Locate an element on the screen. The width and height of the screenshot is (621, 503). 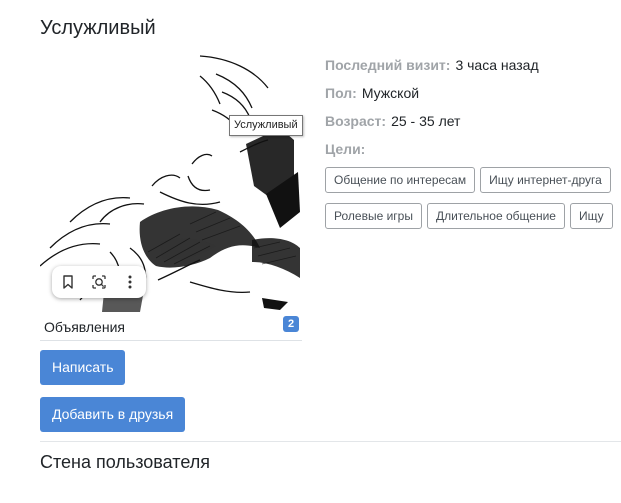
gender-row: Пол: Мужской is located at coordinates (432, 98).